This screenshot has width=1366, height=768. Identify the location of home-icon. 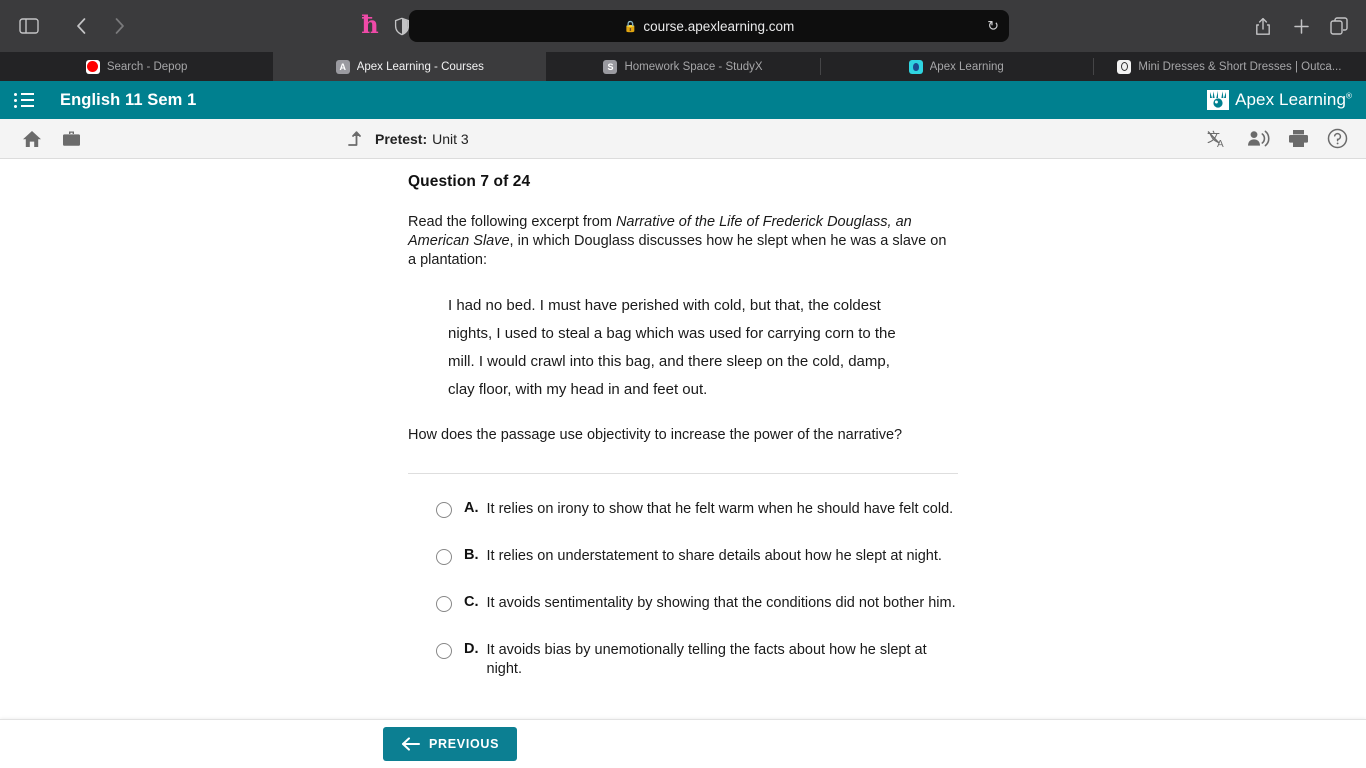
(32, 139).